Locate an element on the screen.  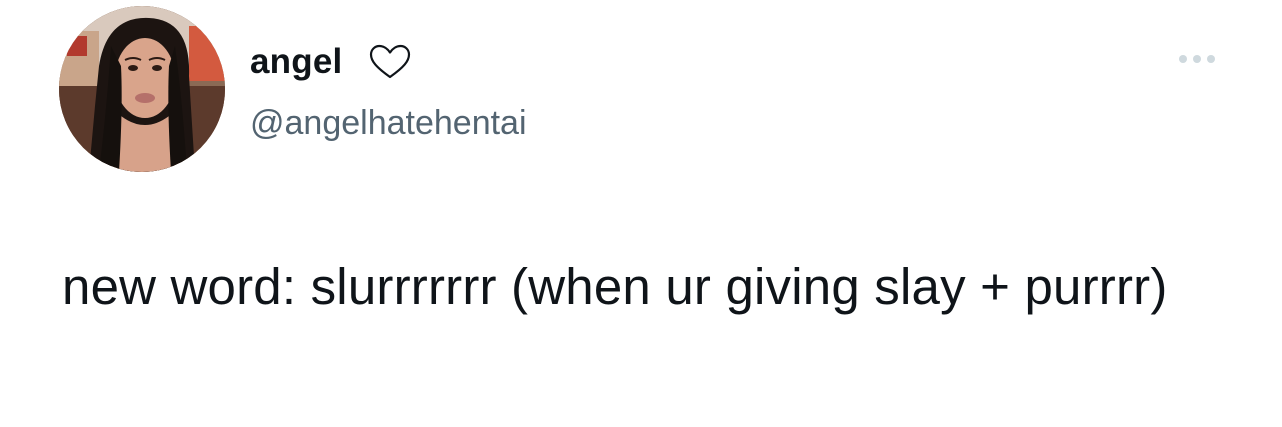
avatar-image is located at coordinates (142, 89).